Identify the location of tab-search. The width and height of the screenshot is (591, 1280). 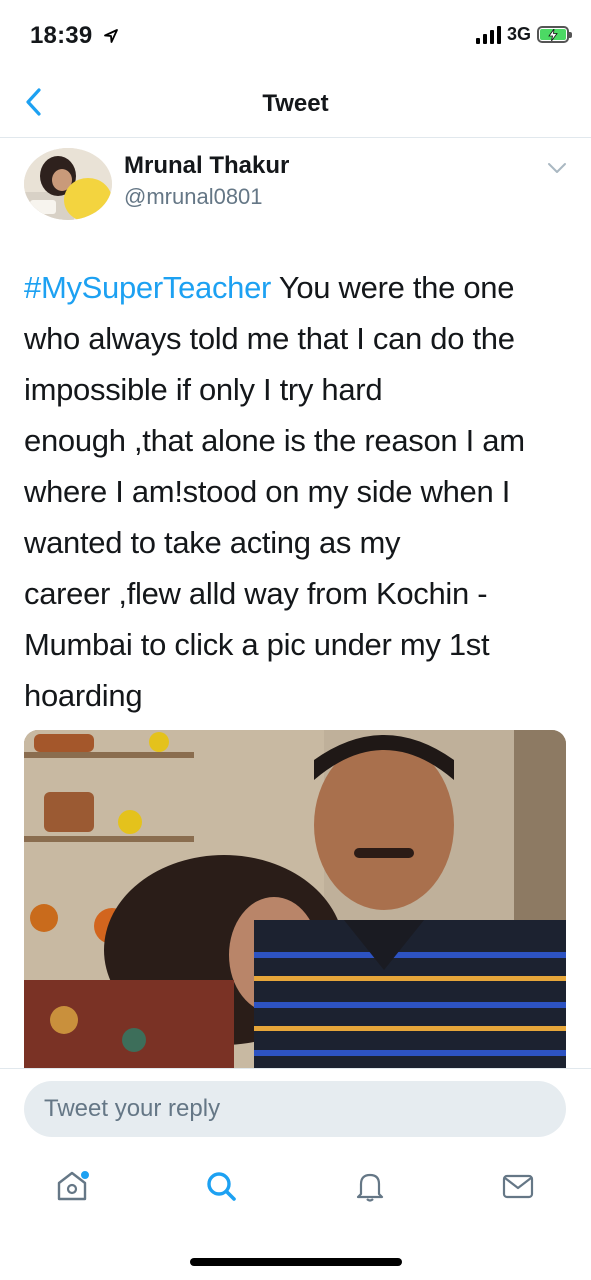
(221, 1188).